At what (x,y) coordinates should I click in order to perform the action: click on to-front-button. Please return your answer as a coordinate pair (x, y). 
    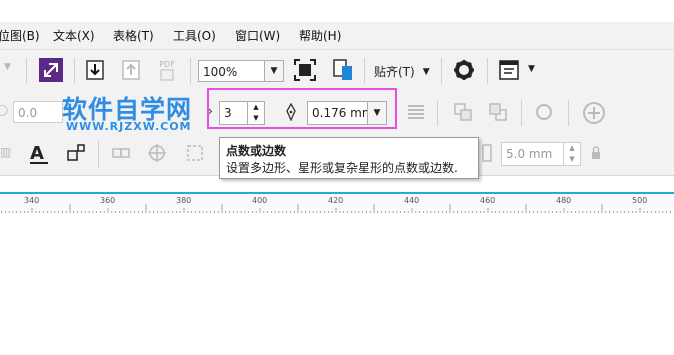
    Looking at the image, I should click on (463, 112).